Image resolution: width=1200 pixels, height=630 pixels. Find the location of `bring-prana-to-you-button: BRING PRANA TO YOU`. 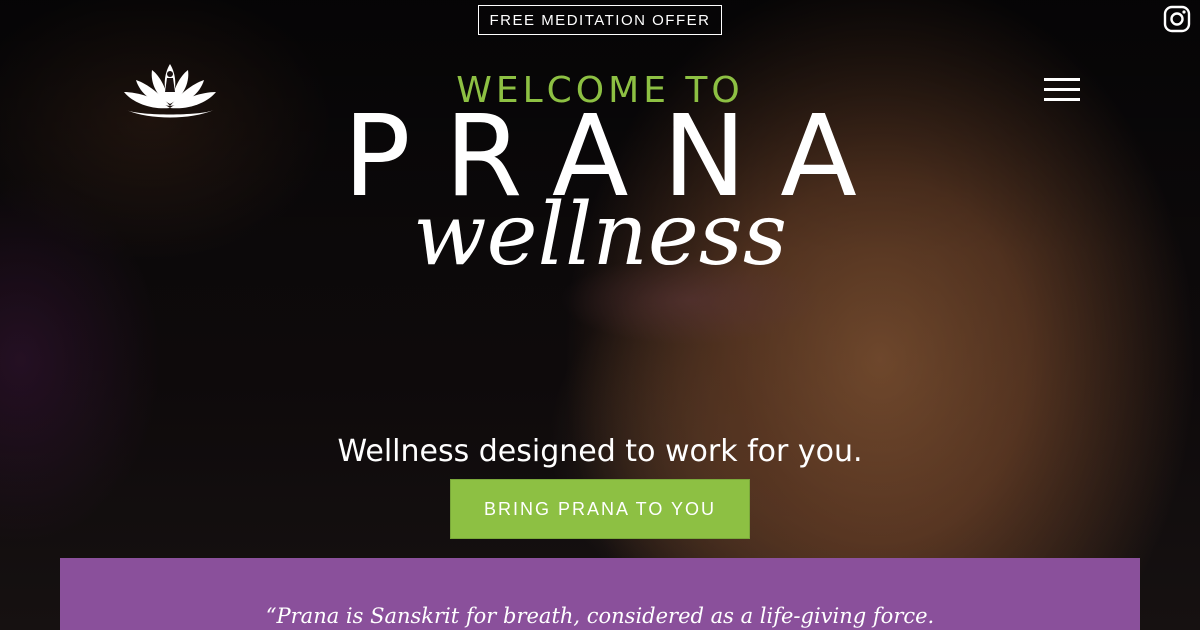

bring-prana-to-you-button: BRING PRANA TO YOU is located at coordinates (600, 509).